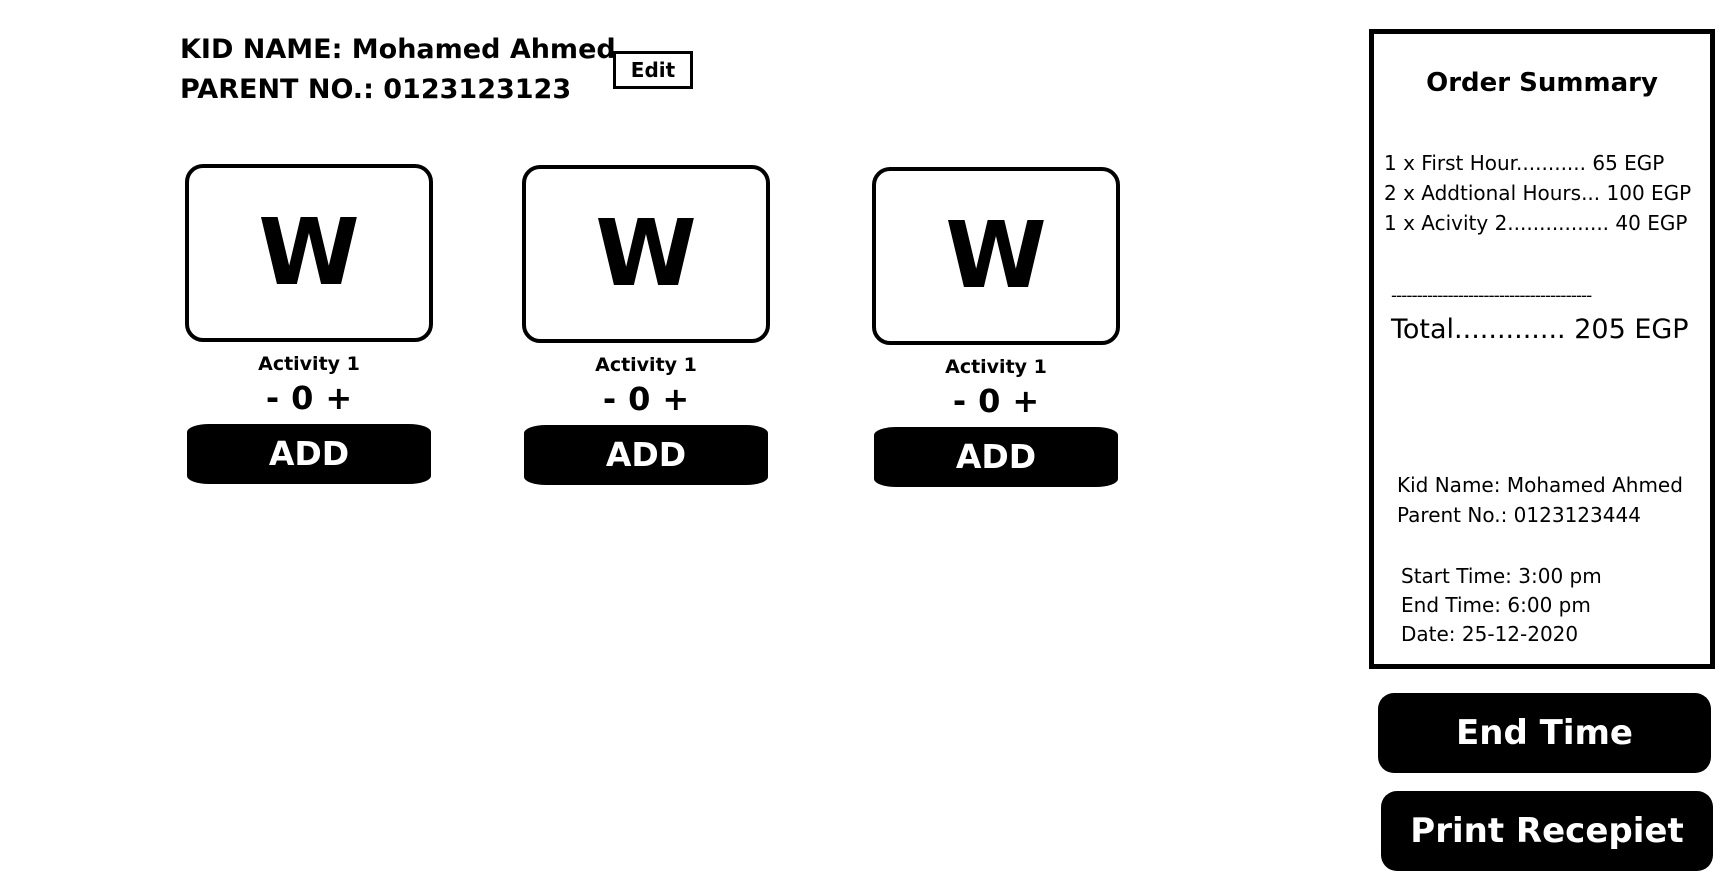  Describe the element at coordinates (1496, 605) in the screenshot. I see `summary-end-time: End Time: 6:00 pm` at that location.